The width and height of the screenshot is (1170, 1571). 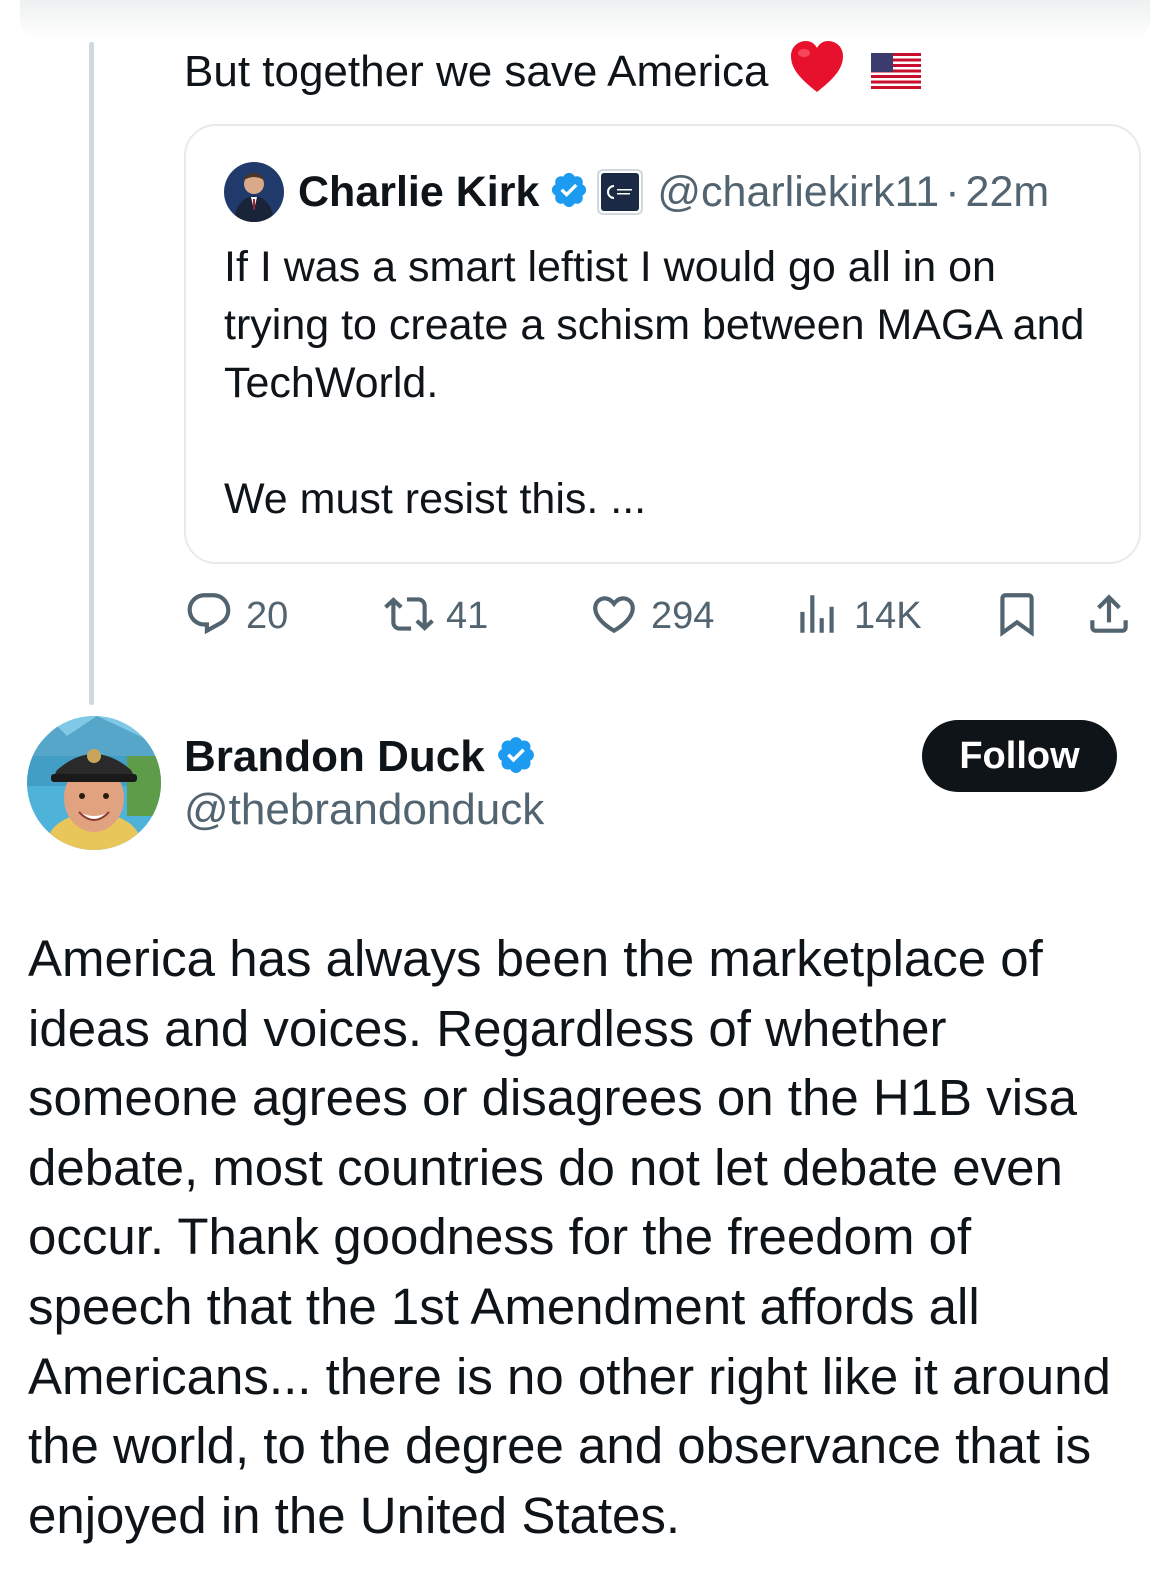 I want to click on share-button, so click(x=1109, y=616).